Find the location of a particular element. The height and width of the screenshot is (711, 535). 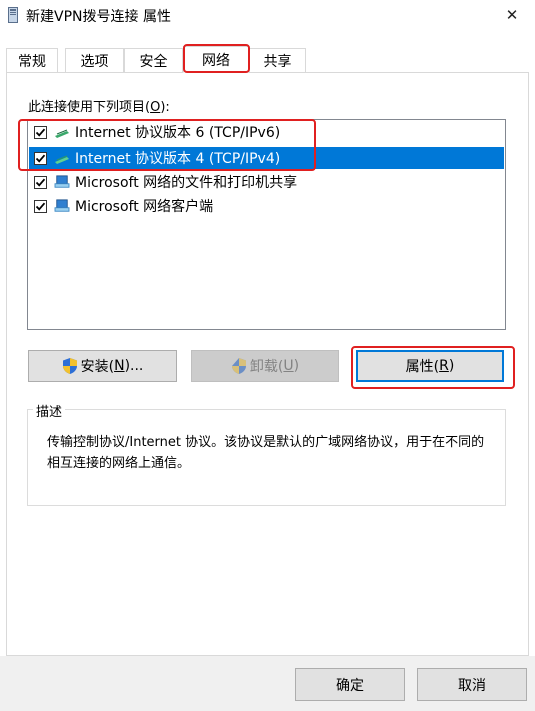

tab-label: 网络 is located at coordinates (216, 60).